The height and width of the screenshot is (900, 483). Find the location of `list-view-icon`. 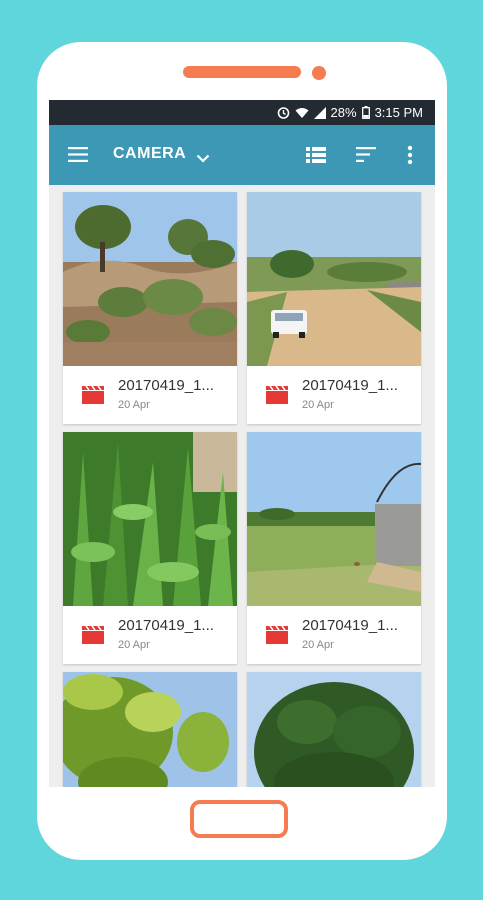

list-view-icon is located at coordinates (316, 157).